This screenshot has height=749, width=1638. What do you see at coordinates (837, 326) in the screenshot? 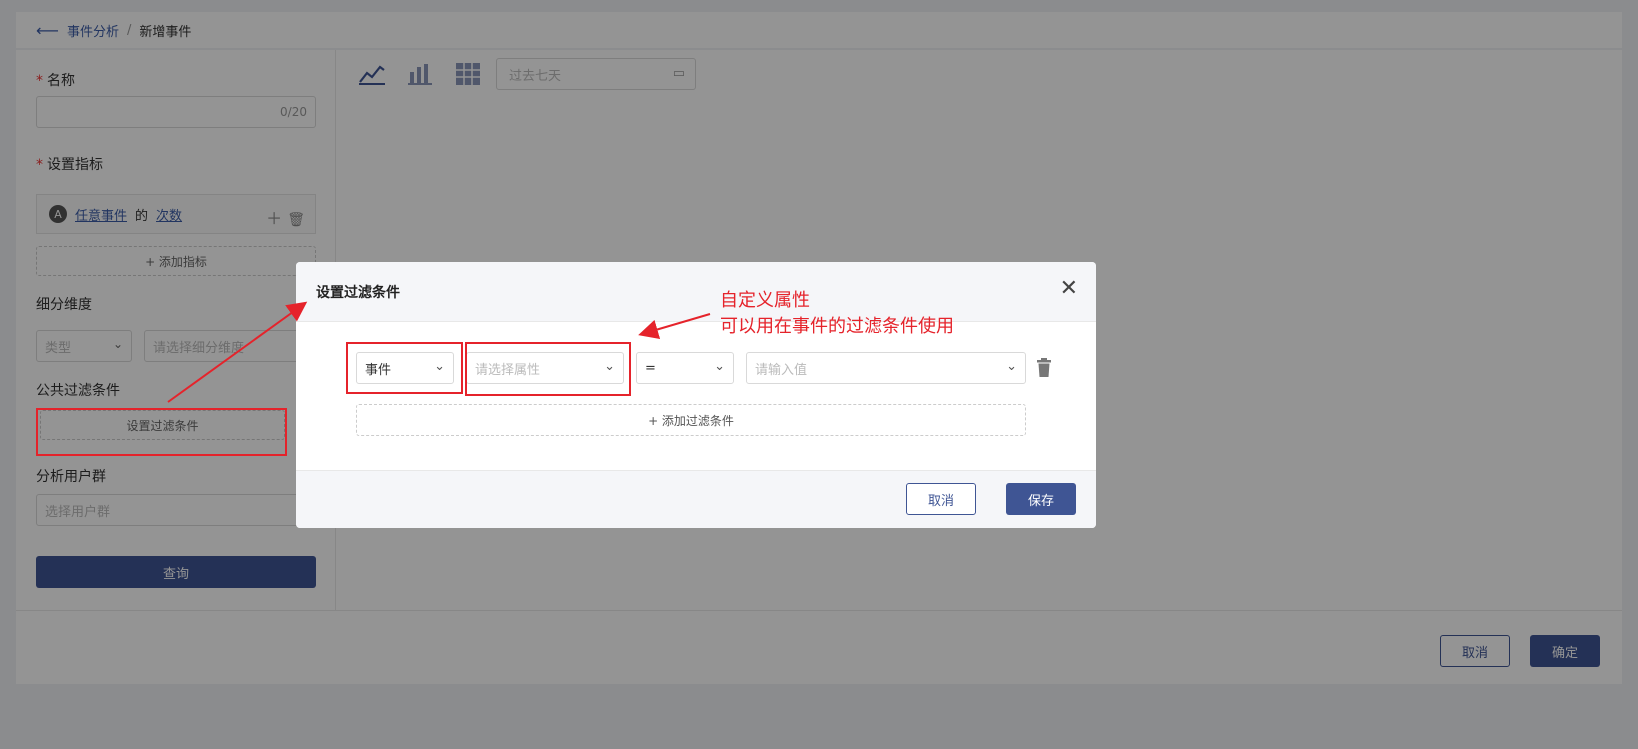
I see `annotation-line-2: 可以用在事件的过滤条件使用` at bounding box center [837, 326].